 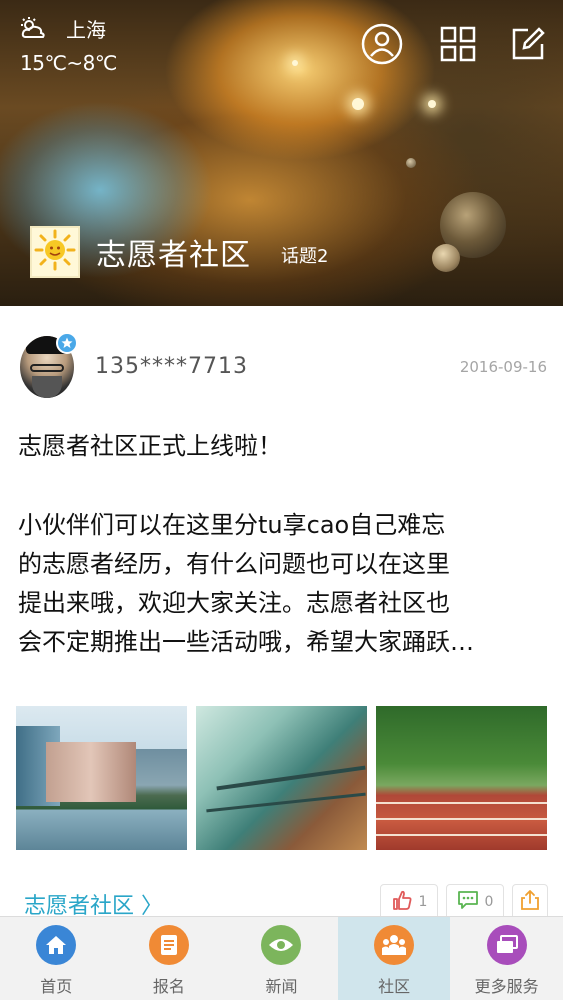 What do you see at coordinates (33, 28) in the screenshot?
I see `cloudy-sun-icon` at bounding box center [33, 28].